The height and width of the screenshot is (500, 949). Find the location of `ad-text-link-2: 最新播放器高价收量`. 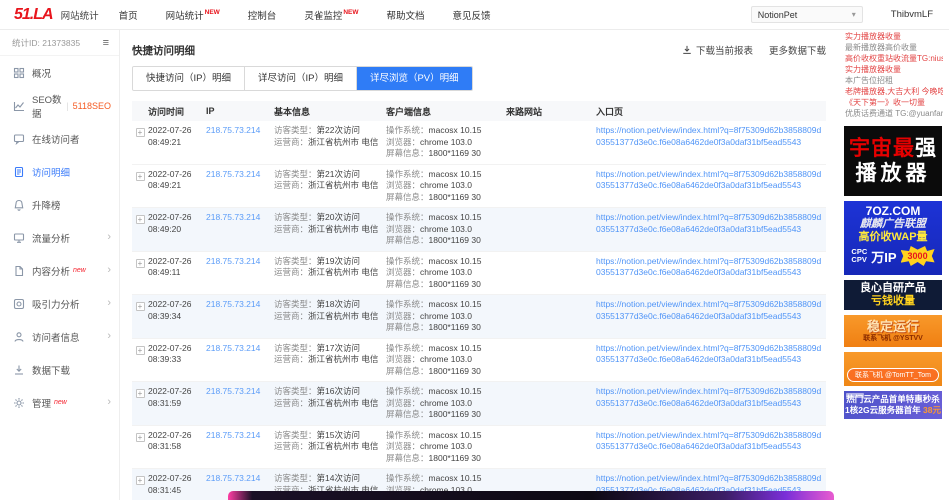

ad-text-link-2: 最新播放器高价收量 is located at coordinates (894, 47).